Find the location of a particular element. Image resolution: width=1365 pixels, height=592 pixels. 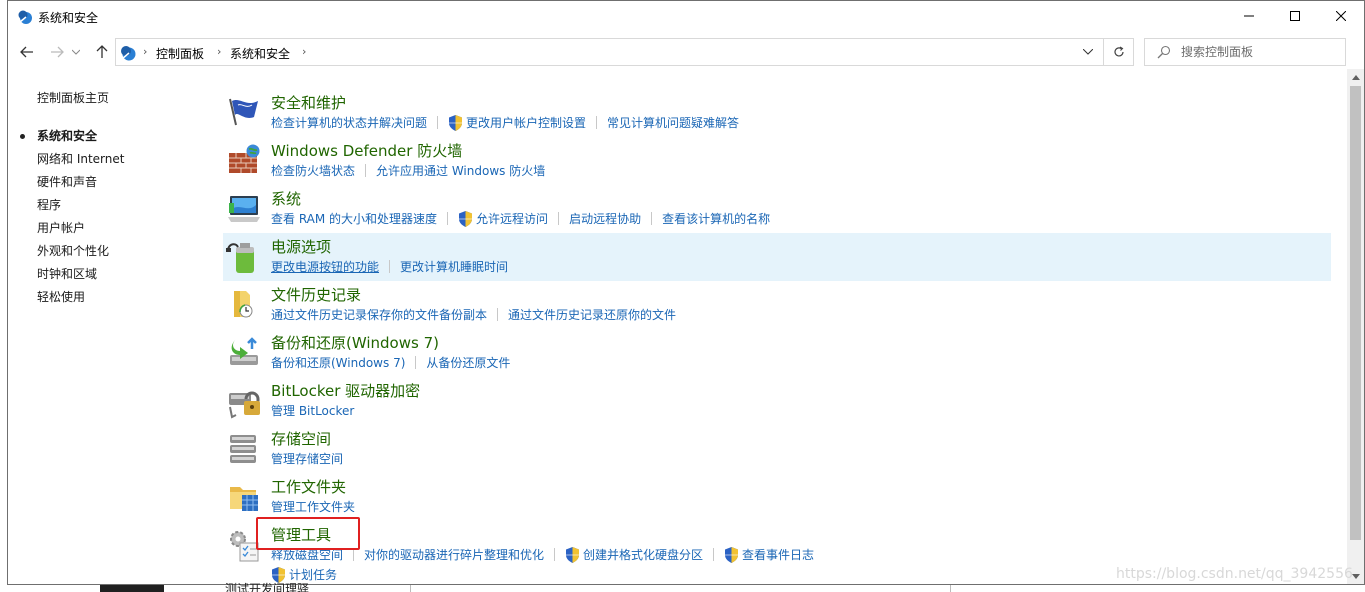

breadcrumb-control-panel: 控制面板 is located at coordinates (180, 53).